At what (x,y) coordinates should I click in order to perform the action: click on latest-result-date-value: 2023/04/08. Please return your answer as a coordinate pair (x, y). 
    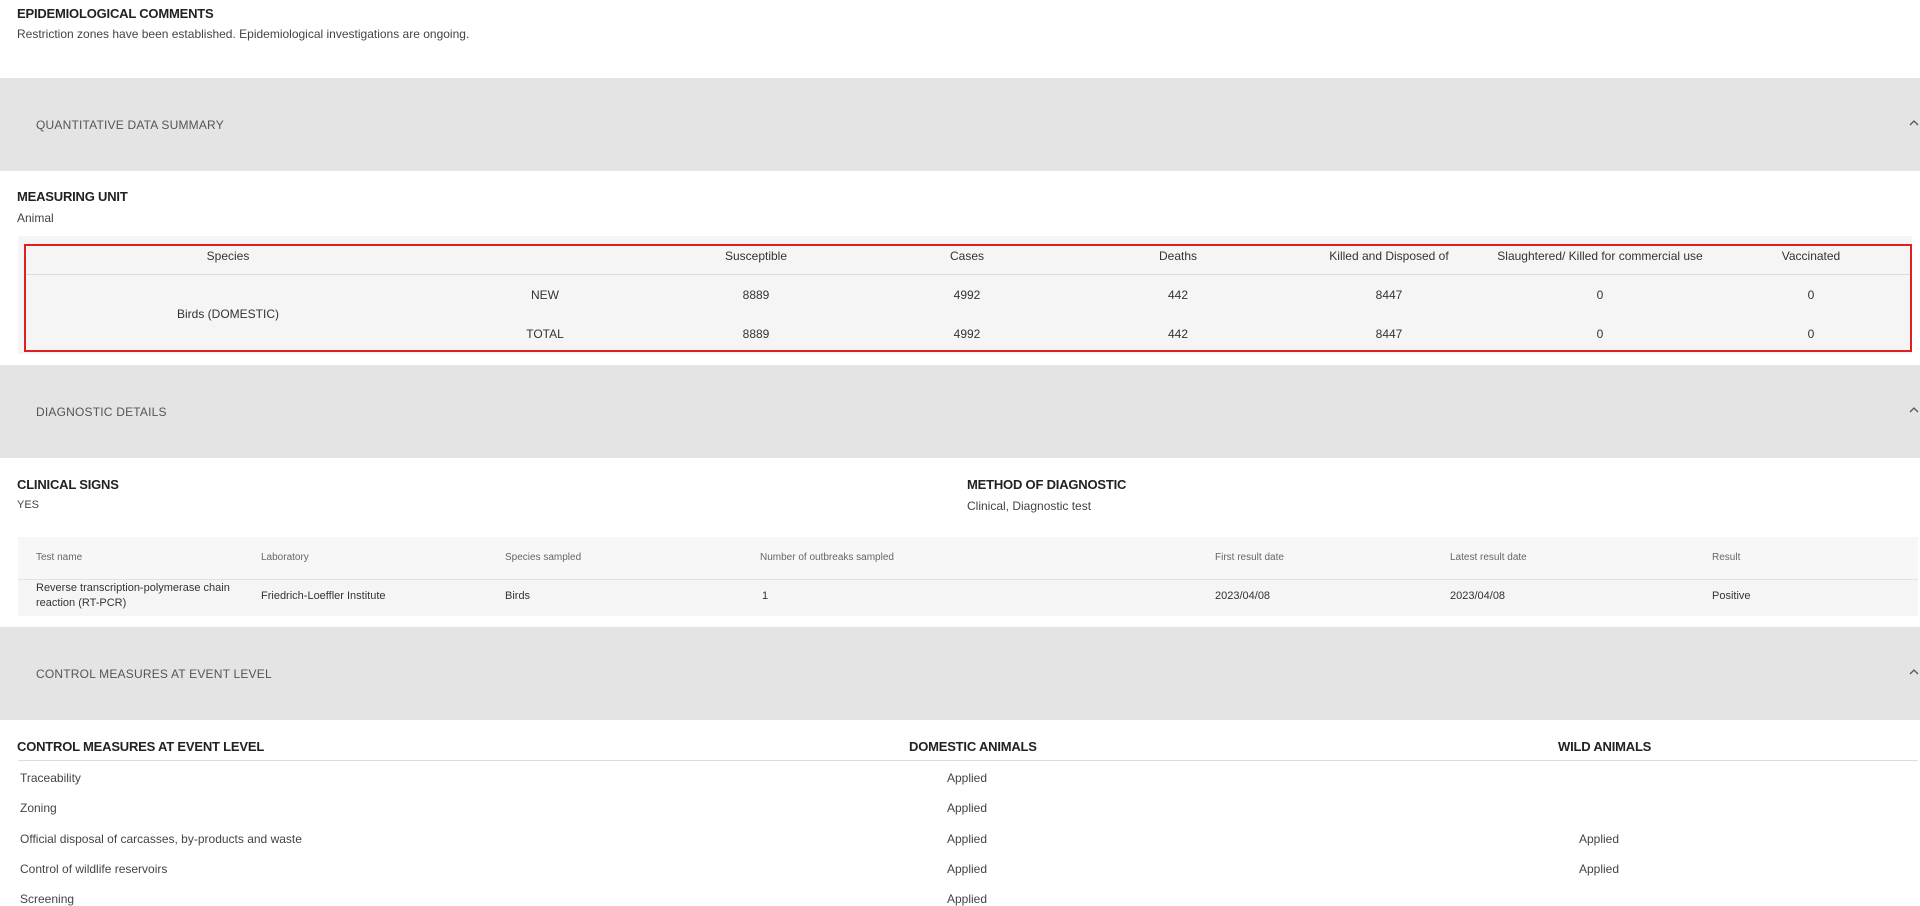
    Looking at the image, I should click on (1478, 596).